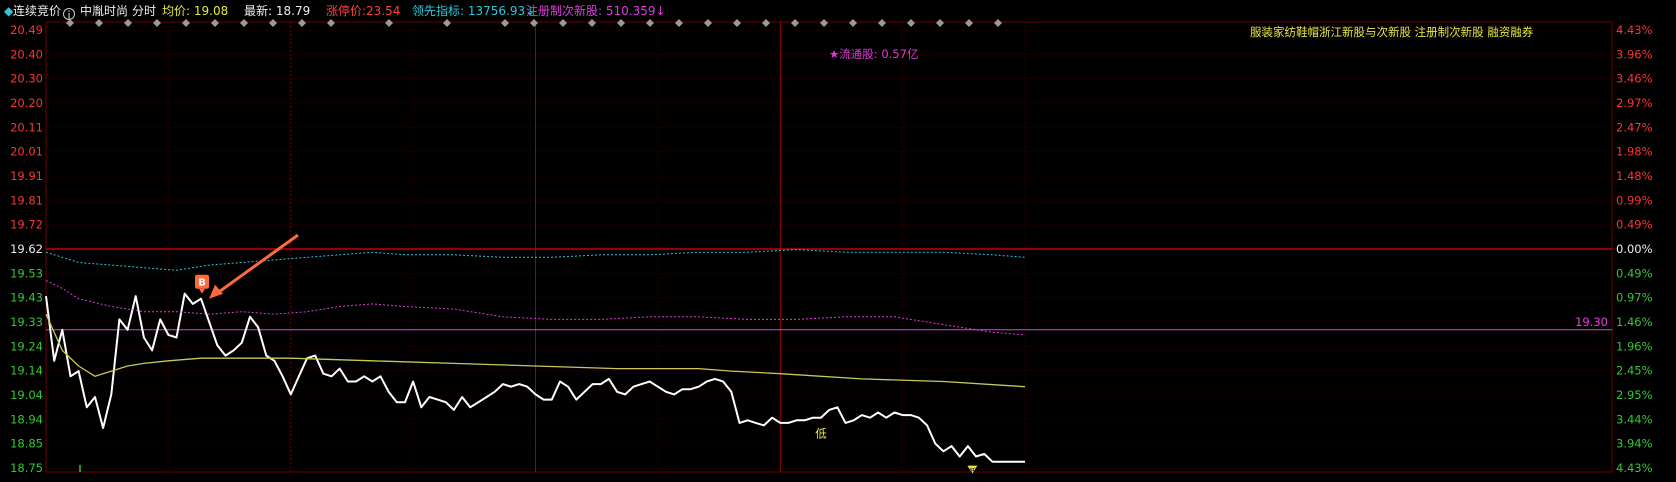  I want to click on price-tick-label: 20.20, so click(26, 103).